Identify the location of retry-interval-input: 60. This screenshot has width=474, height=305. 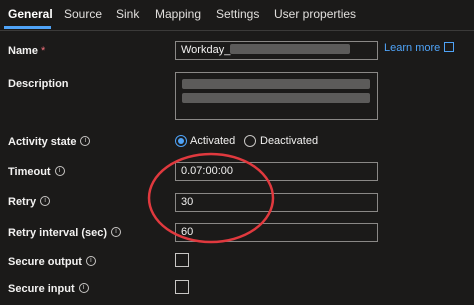
(276, 232).